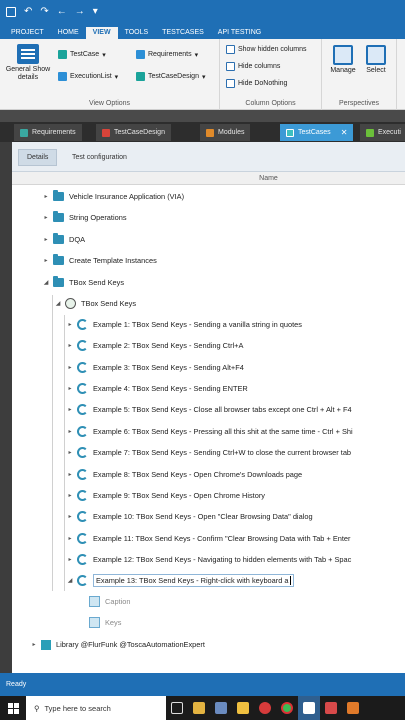 Image resolution: width=405 pixels, height=720 pixels. I want to click on executionlist-view-button: ExecutionList ▾, so click(88, 76).